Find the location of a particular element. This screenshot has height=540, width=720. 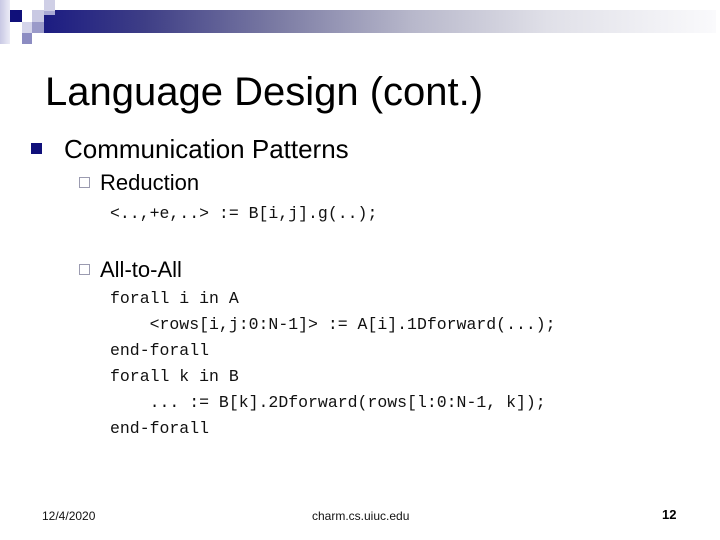

decor-square-navy is located at coordinates (16, 16).